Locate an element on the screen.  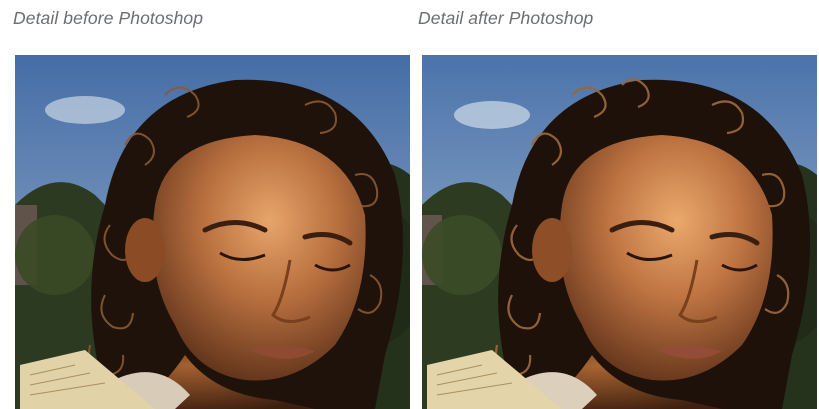
after-caption: Detail after Photoshop is located at coordinates (506, 18).